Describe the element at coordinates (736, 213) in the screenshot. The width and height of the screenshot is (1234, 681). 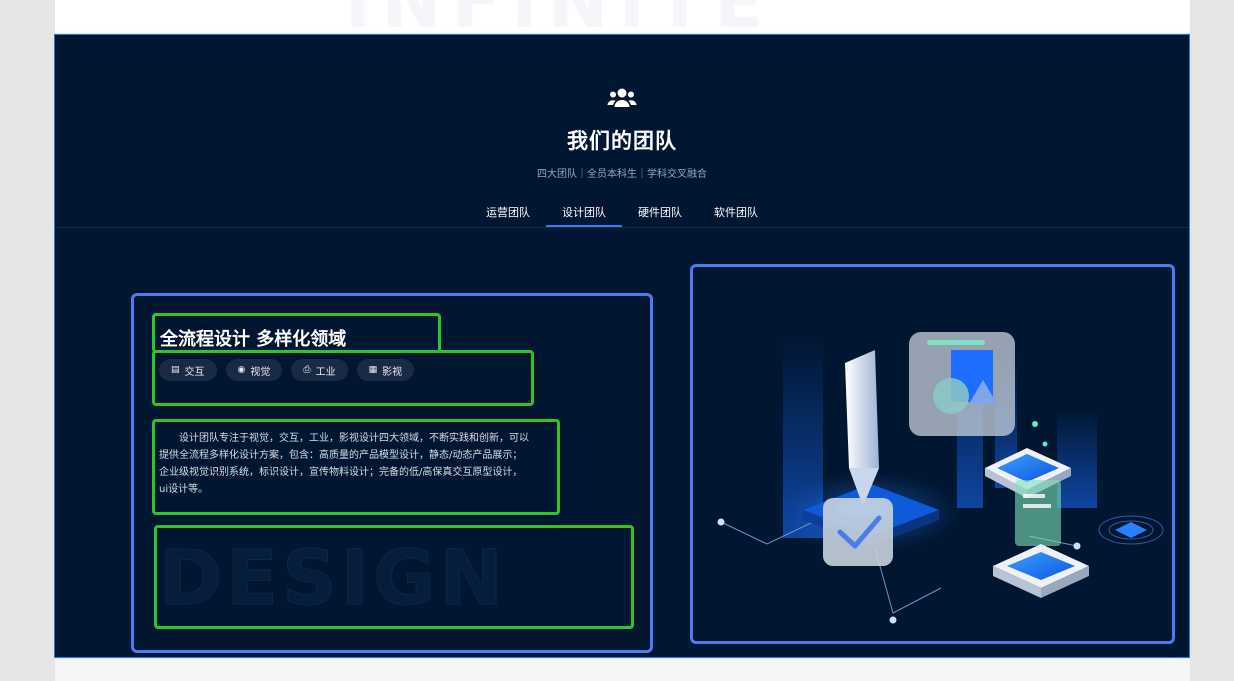
I see `tab-software: 软件团队` at that location.